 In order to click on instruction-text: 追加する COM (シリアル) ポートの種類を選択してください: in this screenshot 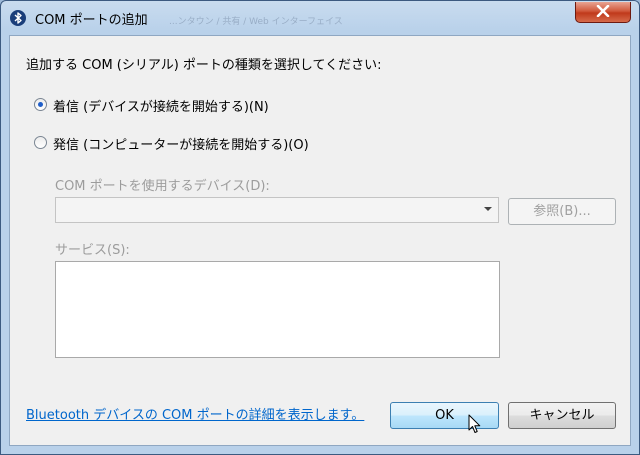, I will do `click(204, 65)`.